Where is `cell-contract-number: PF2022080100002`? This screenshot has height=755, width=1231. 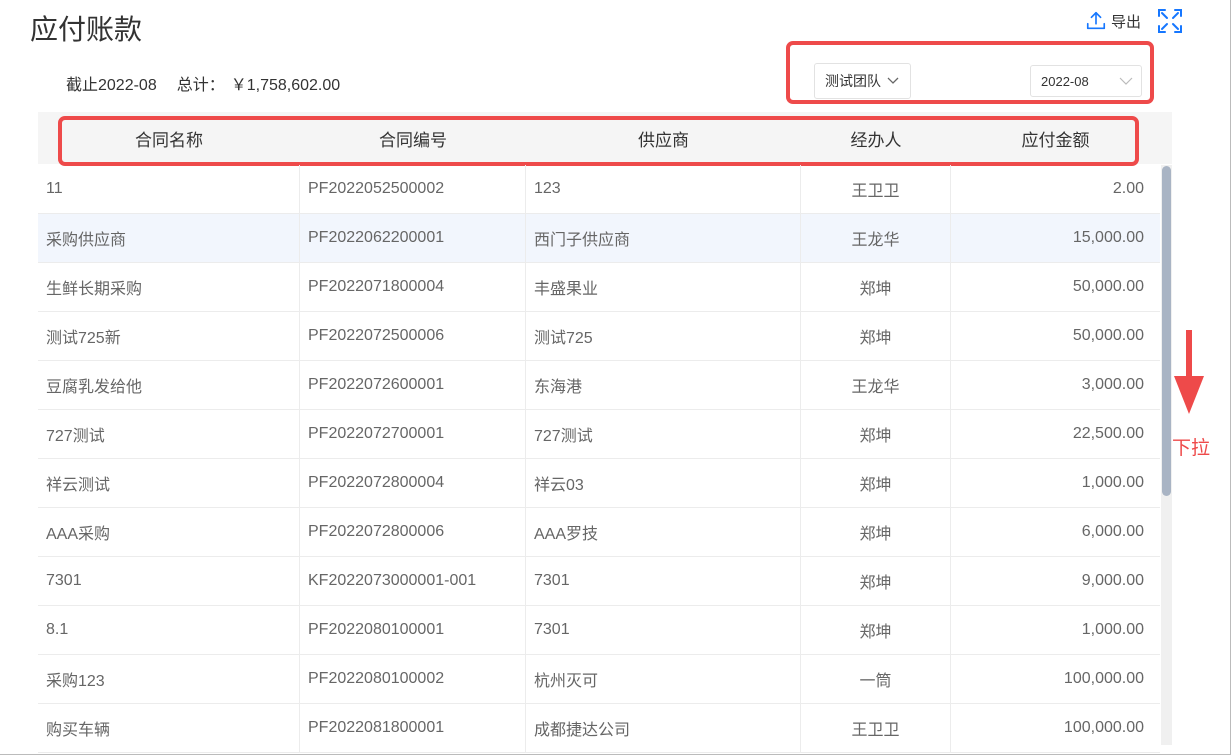
cell-contract-number: PF2022080100002 is located at coordinates (413, 679).